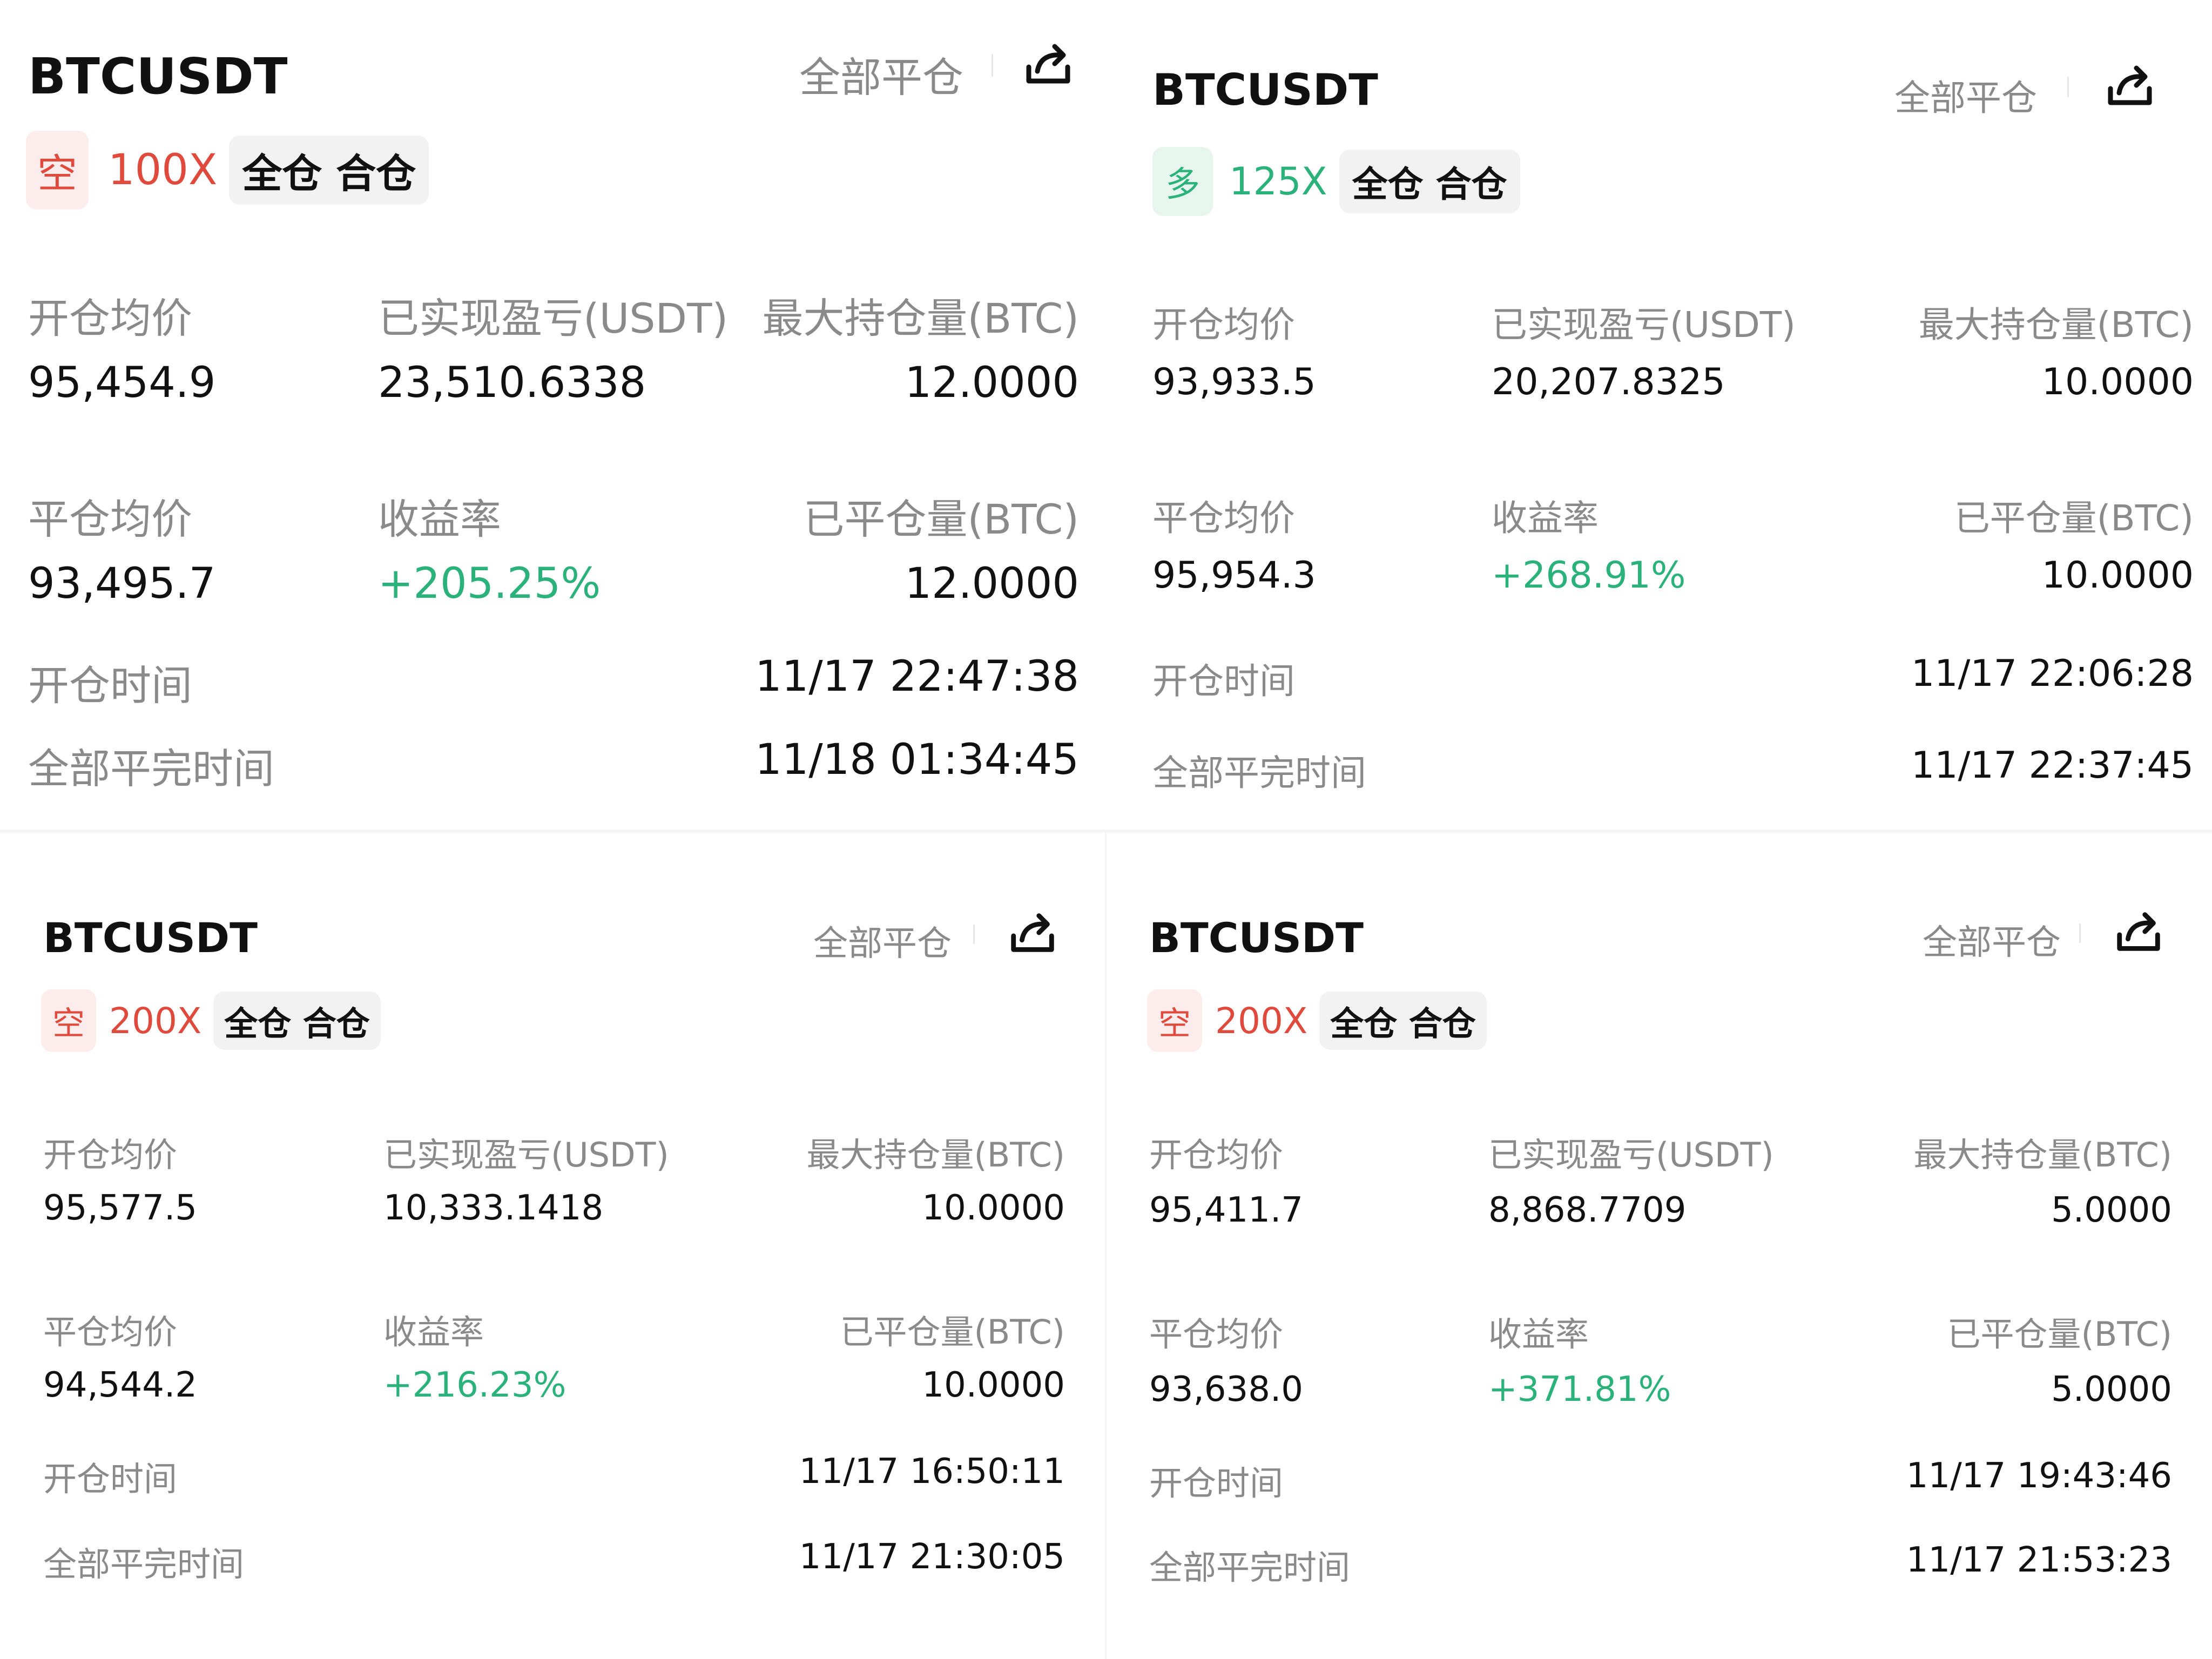  What do you see at coordinates (2111, 1390) in the screenshot?
I see `closed-qty-value: 5.0000` at bounding box center [2111, 1390].